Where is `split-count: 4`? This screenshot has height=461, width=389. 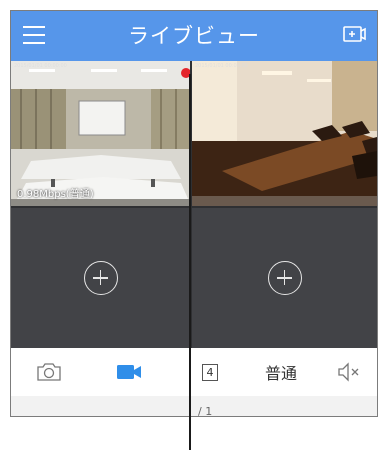 split-count: 4 is located at coordinates (210, 372).